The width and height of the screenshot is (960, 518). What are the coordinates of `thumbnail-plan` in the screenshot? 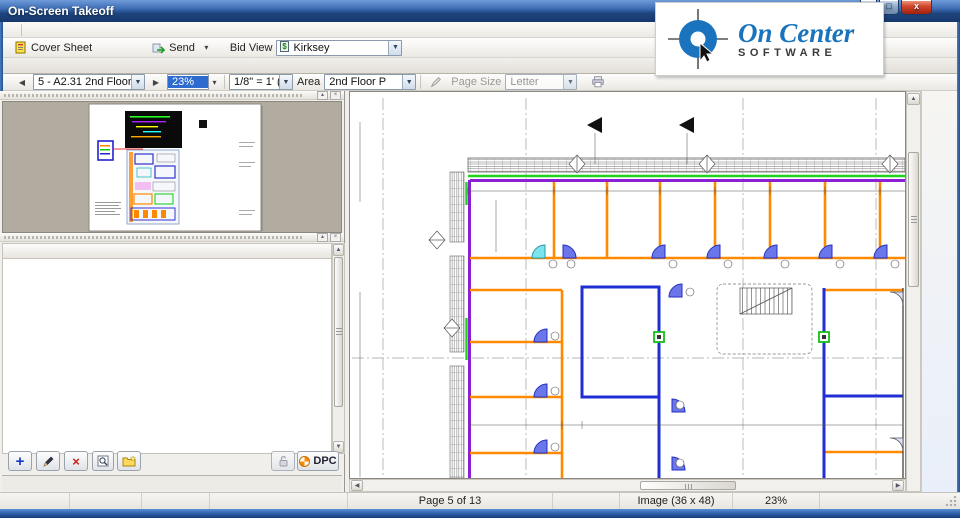 It's located at (175, 167).